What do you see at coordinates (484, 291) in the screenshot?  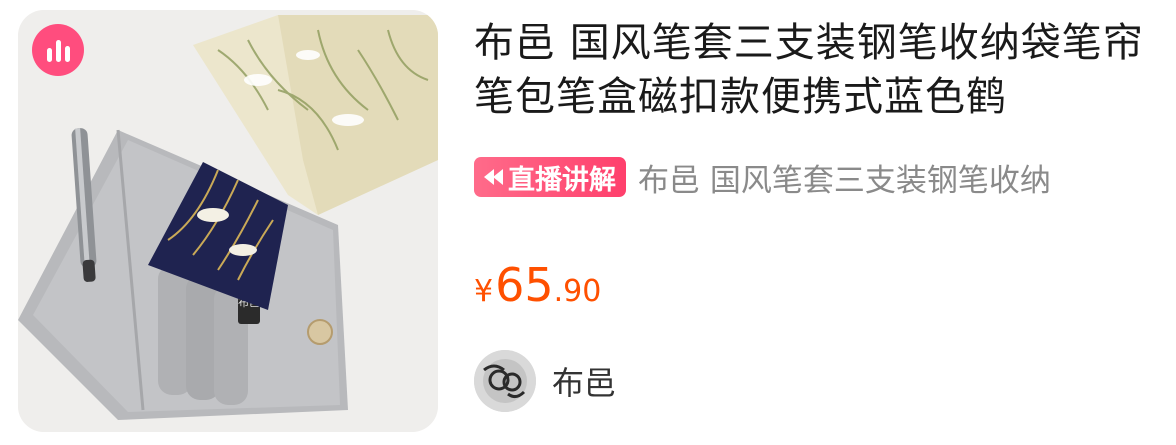 I see `price-currency: ¥` at bounding box center [484, 291].